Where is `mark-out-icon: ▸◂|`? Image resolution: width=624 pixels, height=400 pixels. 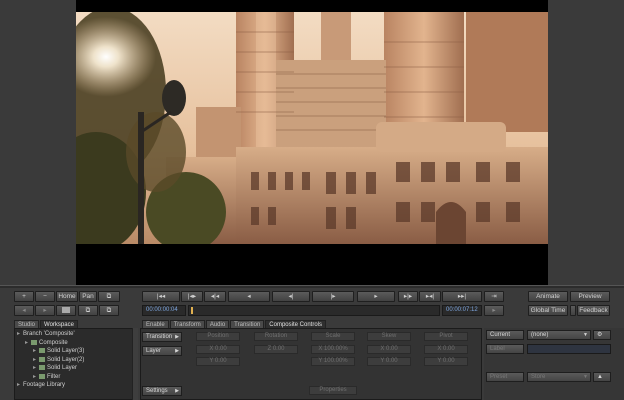
mark-out-icon: ▸◂| is located at coordinates (430, 296).